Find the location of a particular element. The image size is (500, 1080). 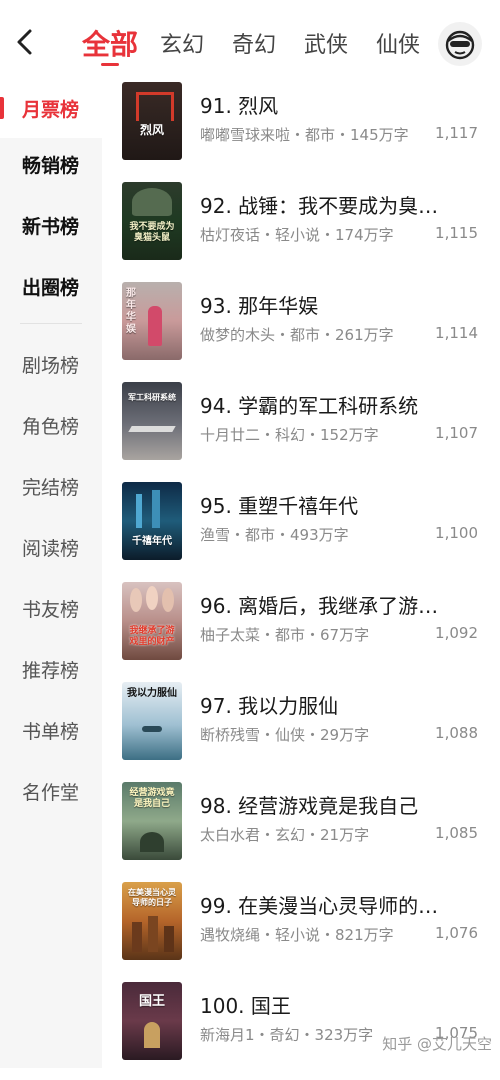

book-cover: 烈风 is located at coordinates (152, 121).